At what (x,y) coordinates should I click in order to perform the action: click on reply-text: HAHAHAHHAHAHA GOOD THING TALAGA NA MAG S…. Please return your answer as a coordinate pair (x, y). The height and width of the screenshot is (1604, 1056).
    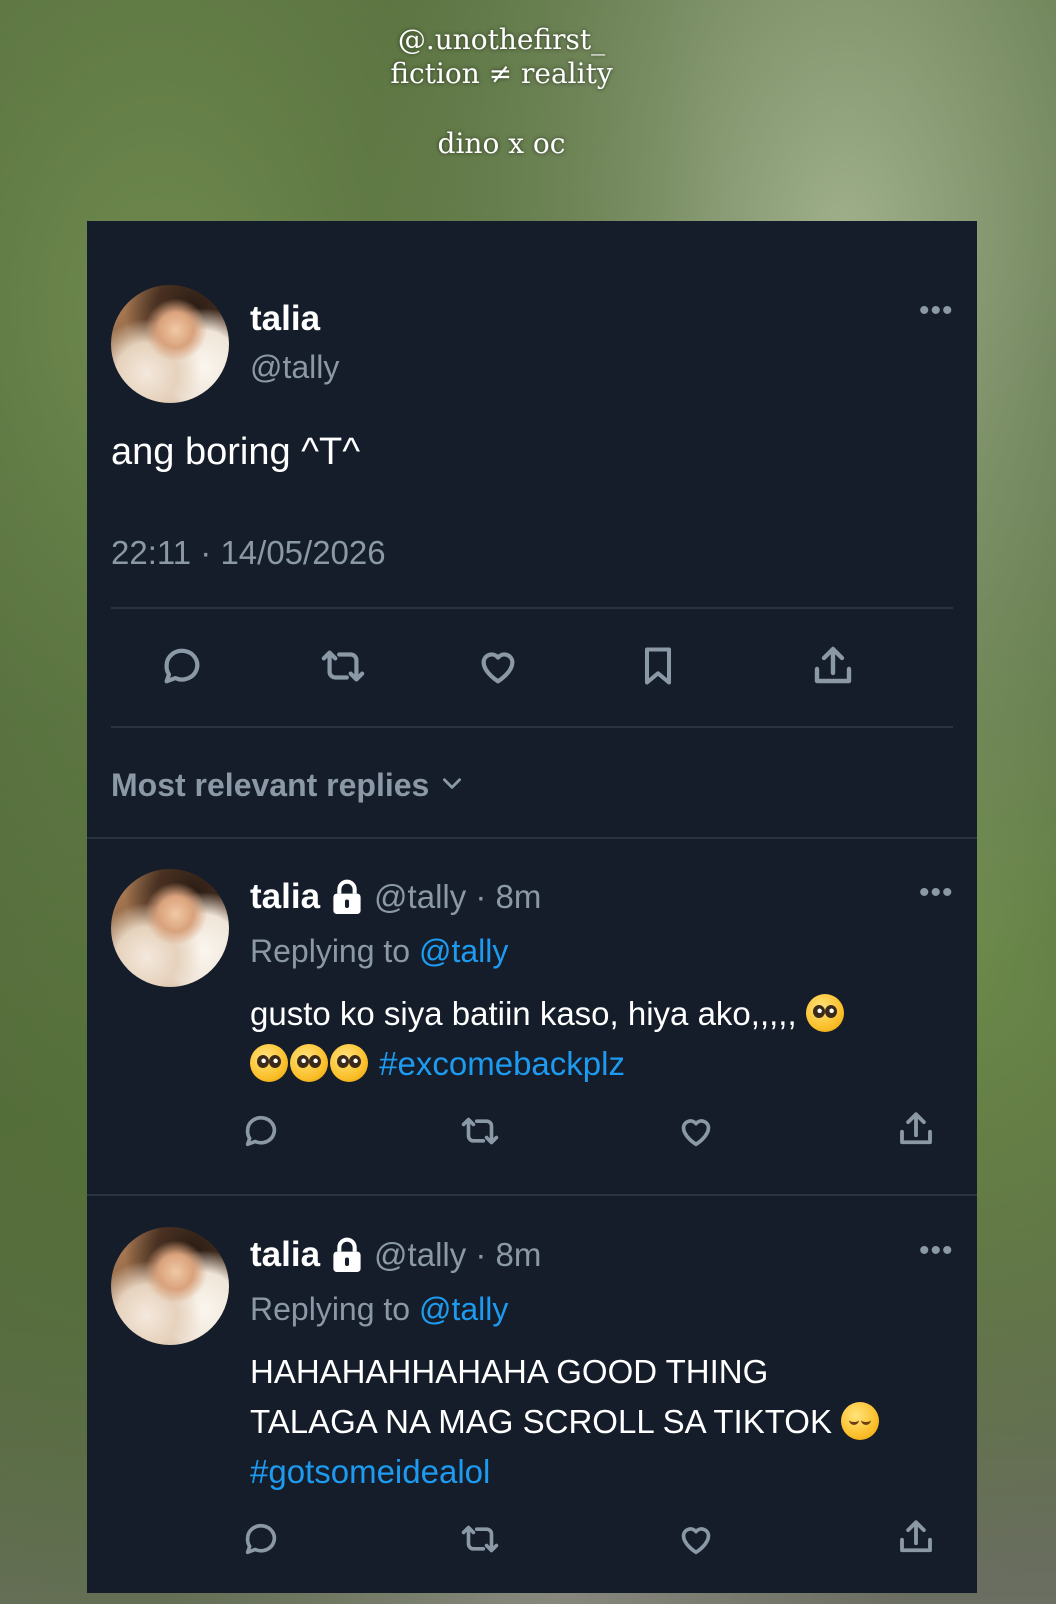
    Looking at the image, I should click on (590, 1422).